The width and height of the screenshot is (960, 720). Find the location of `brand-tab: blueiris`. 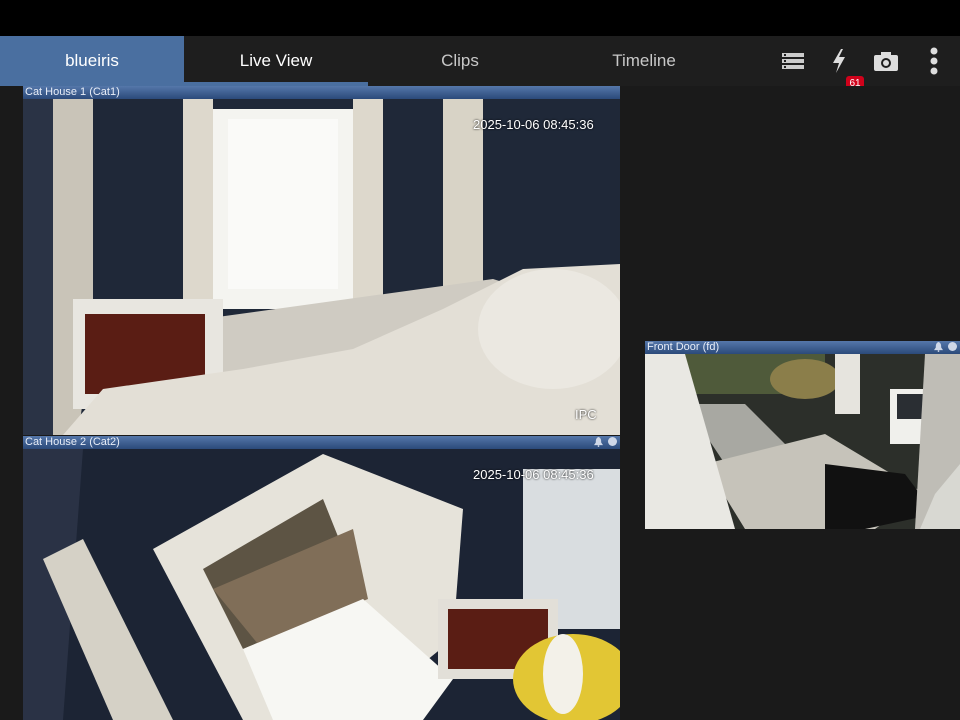

brand-tab: blueiris is located at coordinates (92, 61).